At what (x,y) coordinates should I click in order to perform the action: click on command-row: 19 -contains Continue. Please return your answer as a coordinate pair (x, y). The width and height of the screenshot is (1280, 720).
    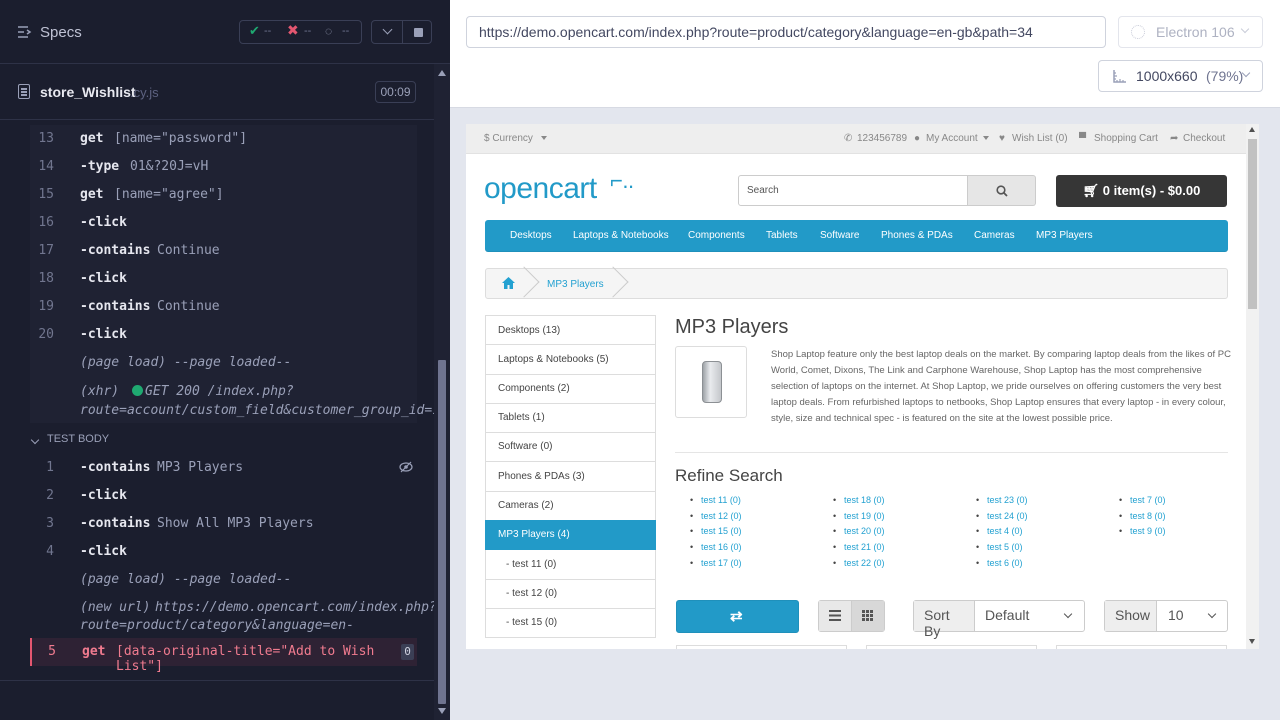
    Looking at the image, I should click on (223, 307).